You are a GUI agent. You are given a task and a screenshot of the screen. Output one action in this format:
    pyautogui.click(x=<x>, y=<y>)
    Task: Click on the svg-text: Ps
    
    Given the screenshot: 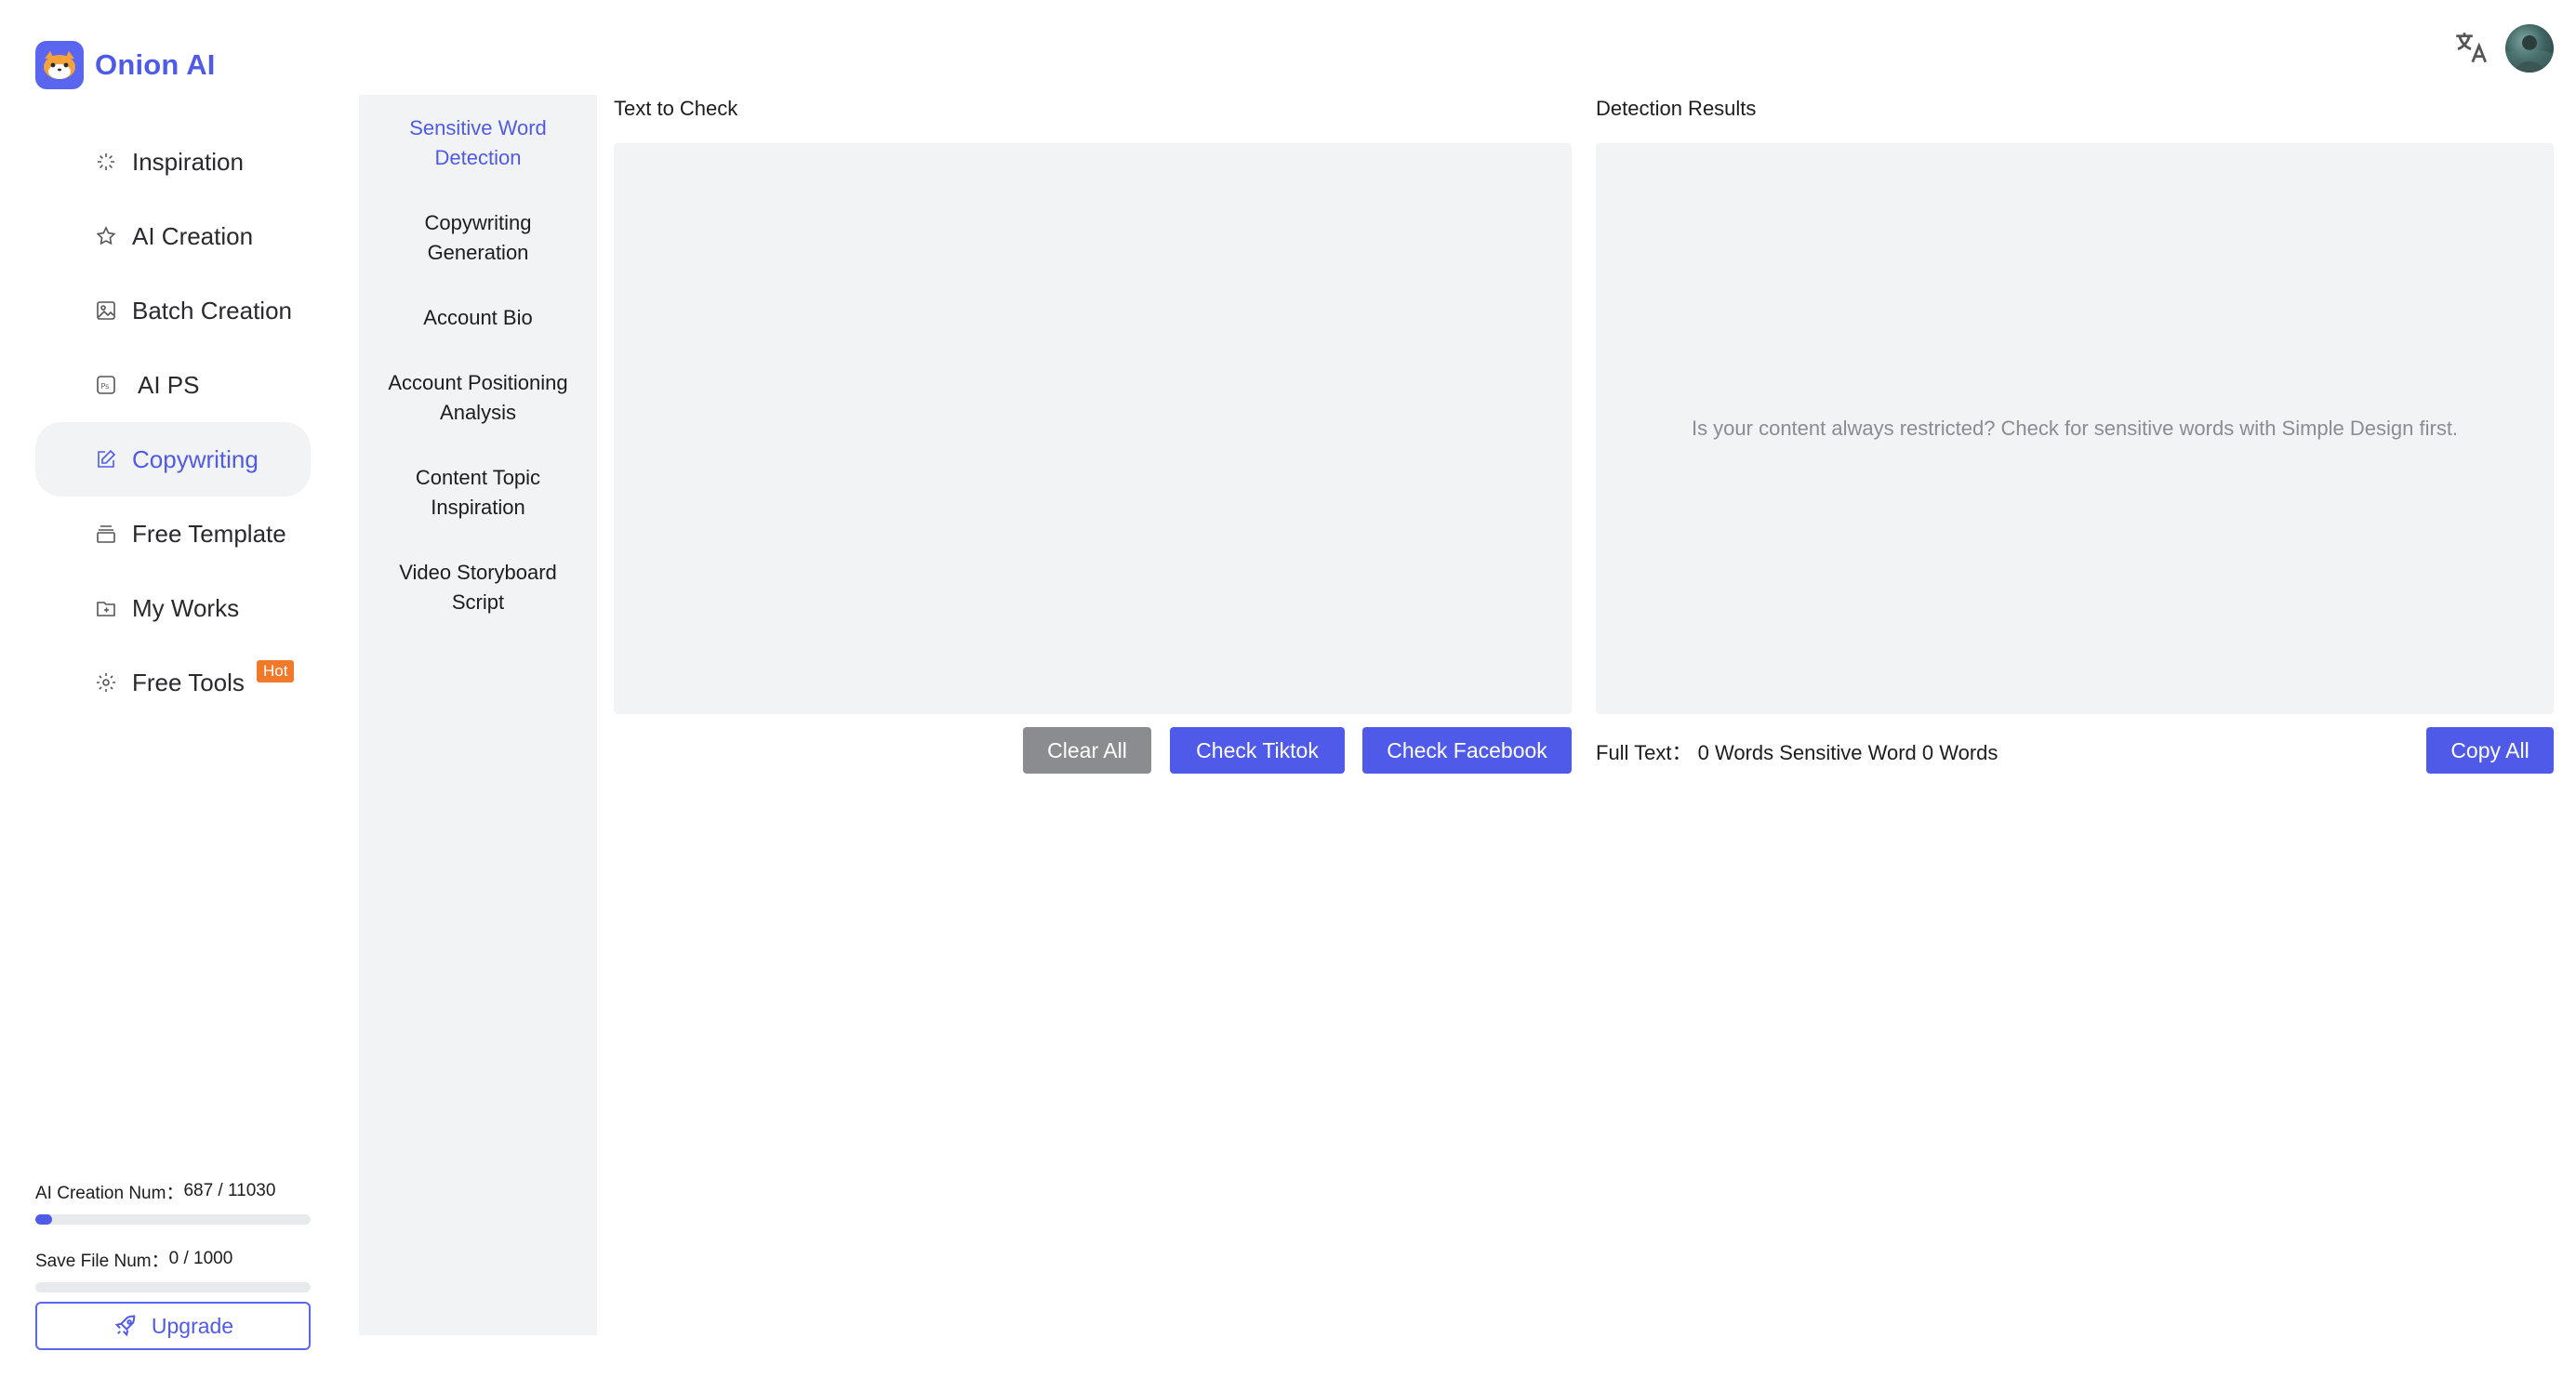 What is the action you would take?
    pyautogui.click(x=105, y=386)
    